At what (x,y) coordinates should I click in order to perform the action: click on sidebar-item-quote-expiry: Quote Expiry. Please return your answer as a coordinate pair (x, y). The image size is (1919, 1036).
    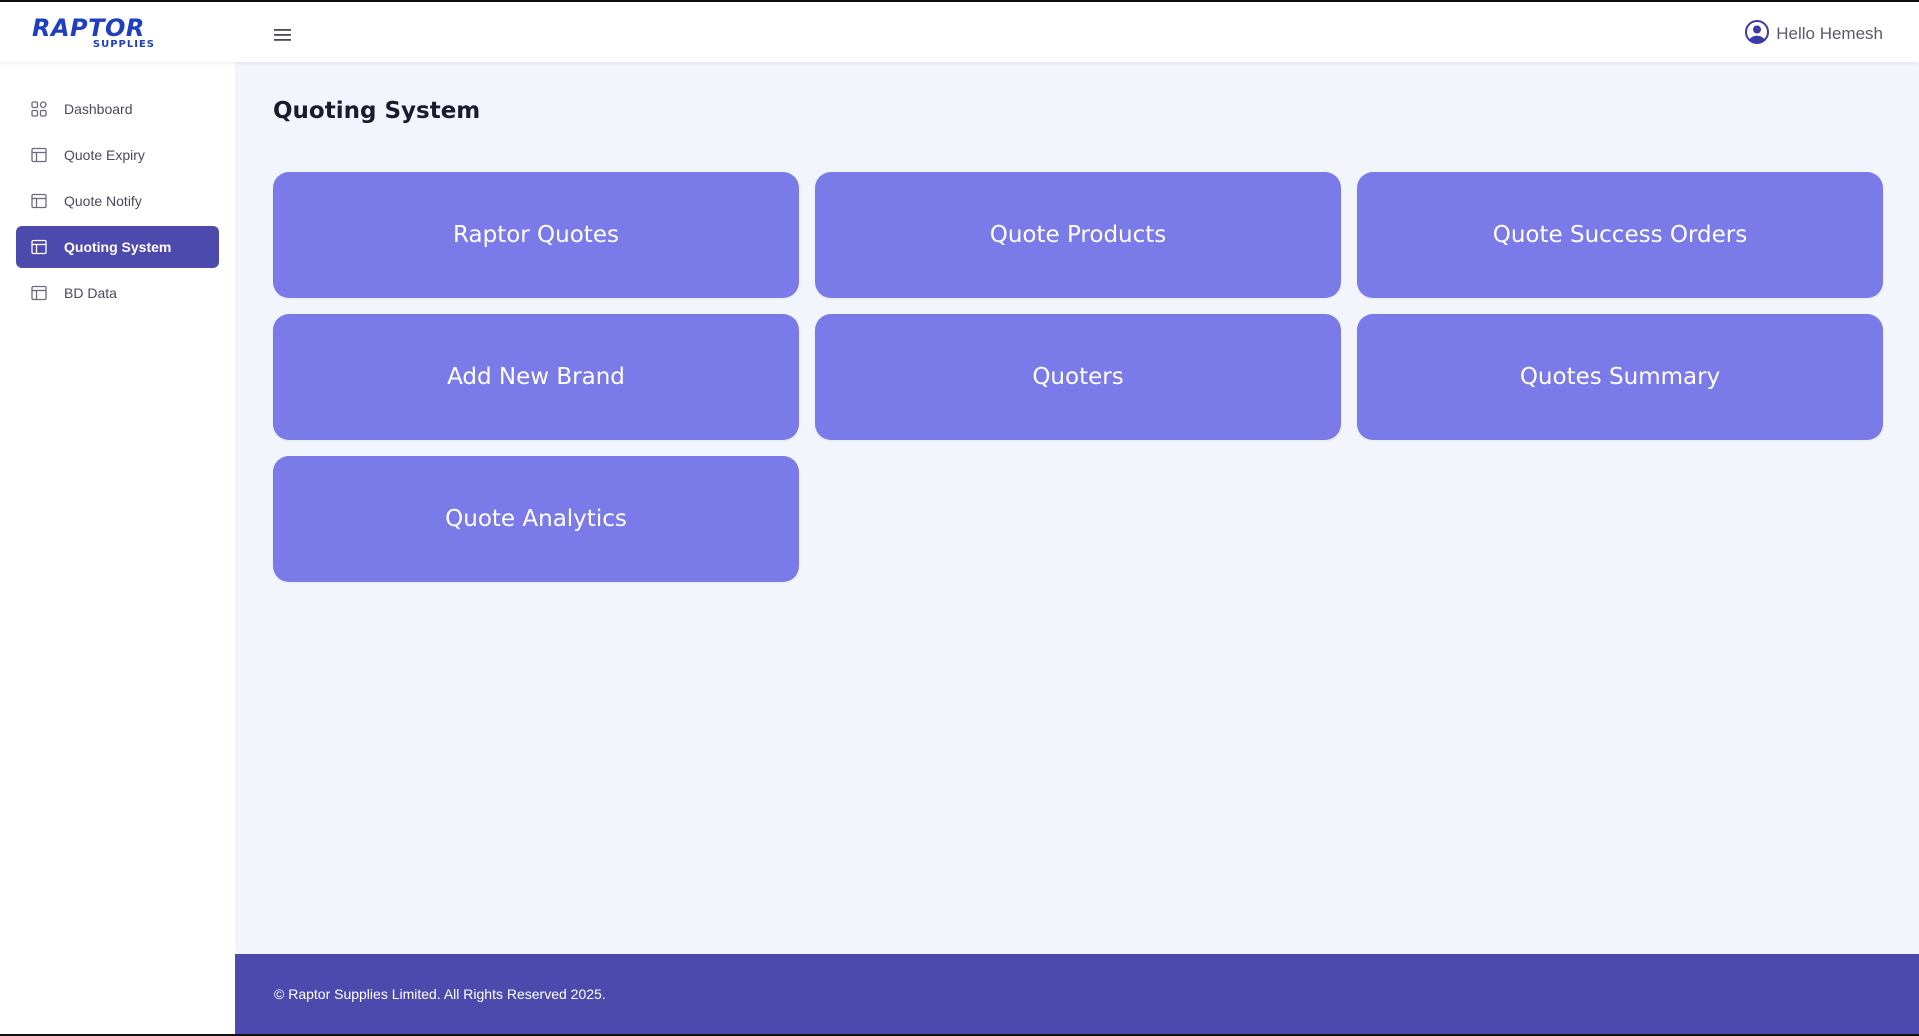
    Looking at the image, I should click on (117, 155).